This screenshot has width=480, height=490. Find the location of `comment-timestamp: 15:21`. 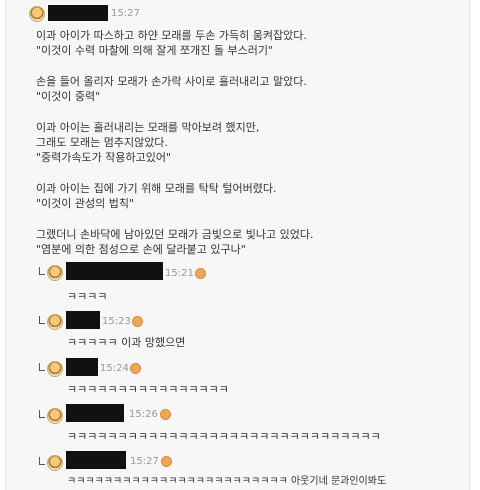

comment-timestamp: 15:21 is located at coordinates (179, 273).